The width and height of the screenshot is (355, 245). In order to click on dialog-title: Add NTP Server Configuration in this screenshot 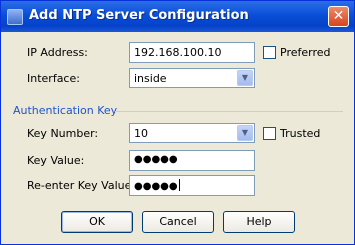, I will do `click(139, 15)`.